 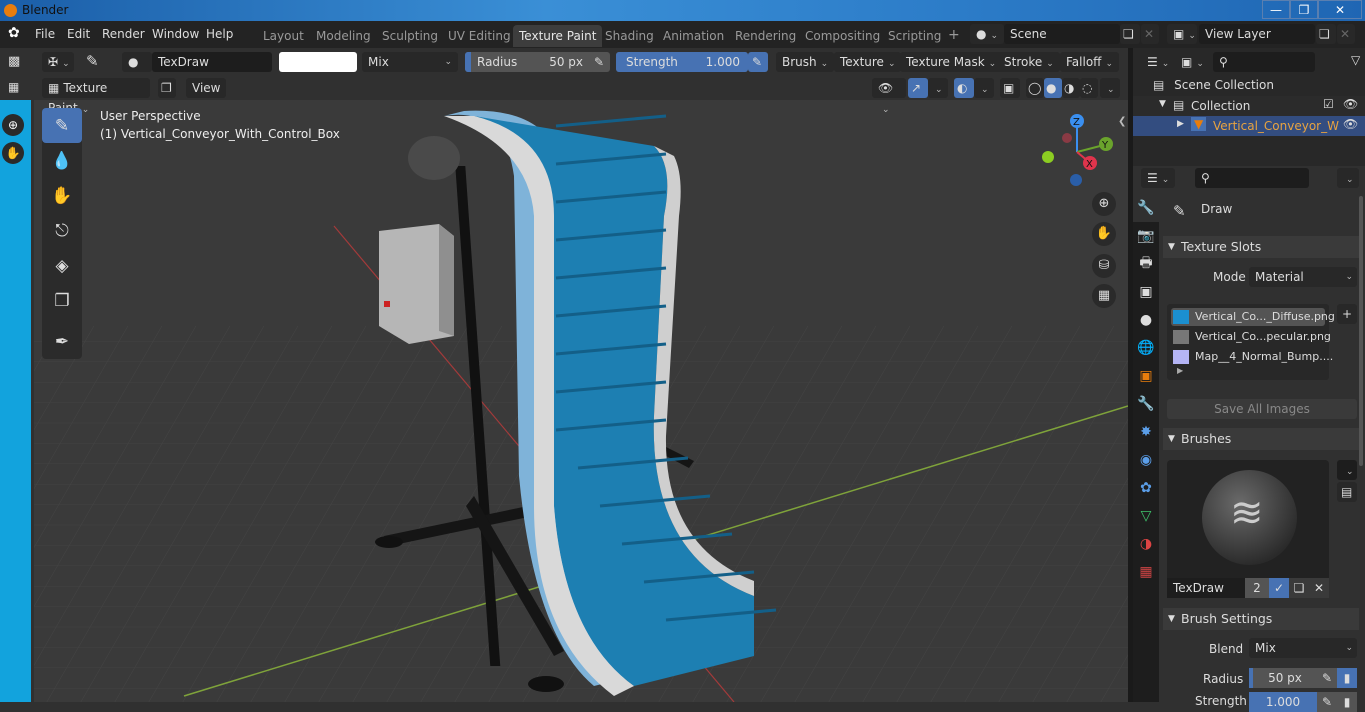 I want to click on filter-icon: ▽, so click(x=1355, y=60).